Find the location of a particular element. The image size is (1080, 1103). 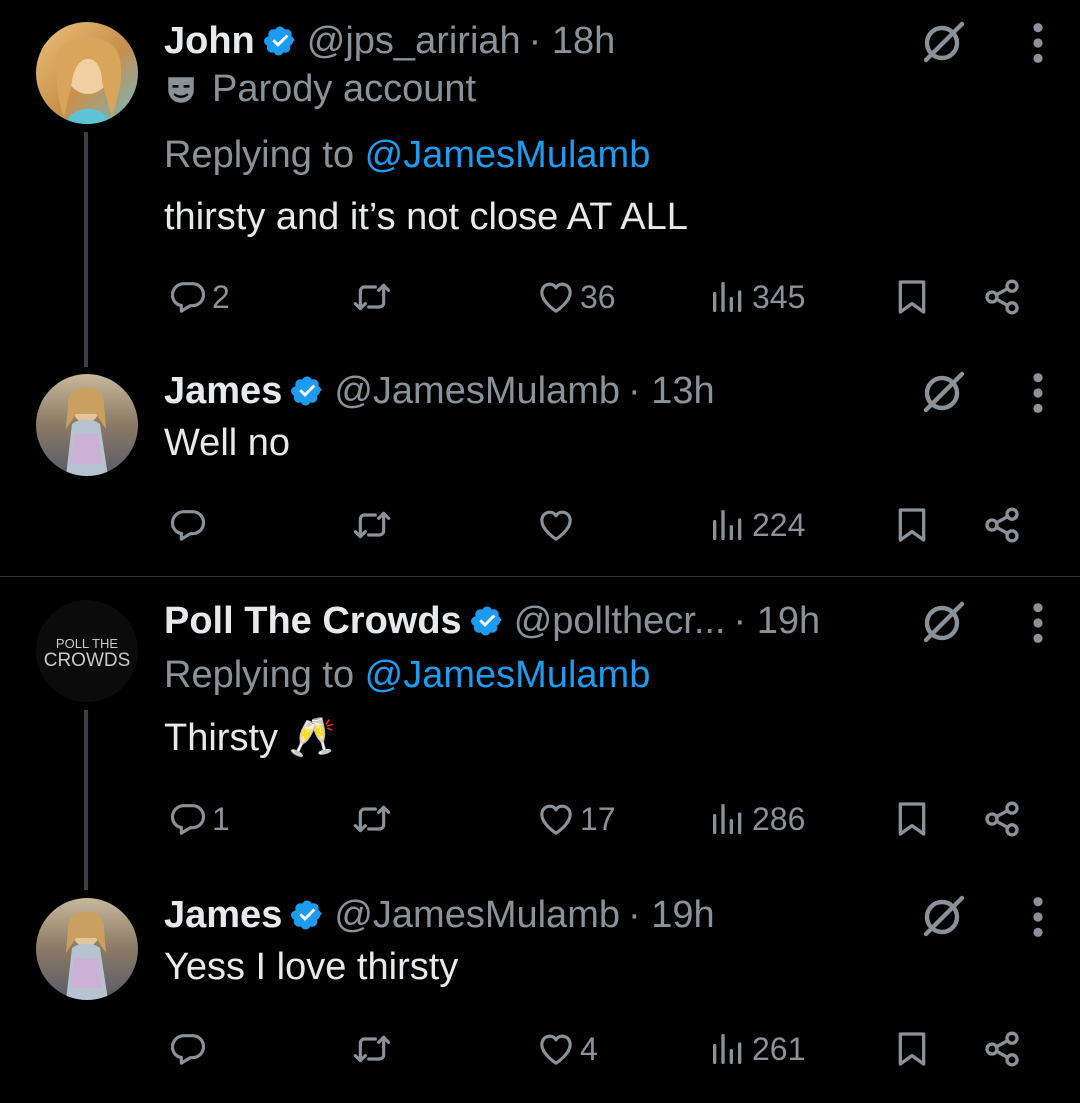

reply-button: 2 is located at coordinates (199, 297).